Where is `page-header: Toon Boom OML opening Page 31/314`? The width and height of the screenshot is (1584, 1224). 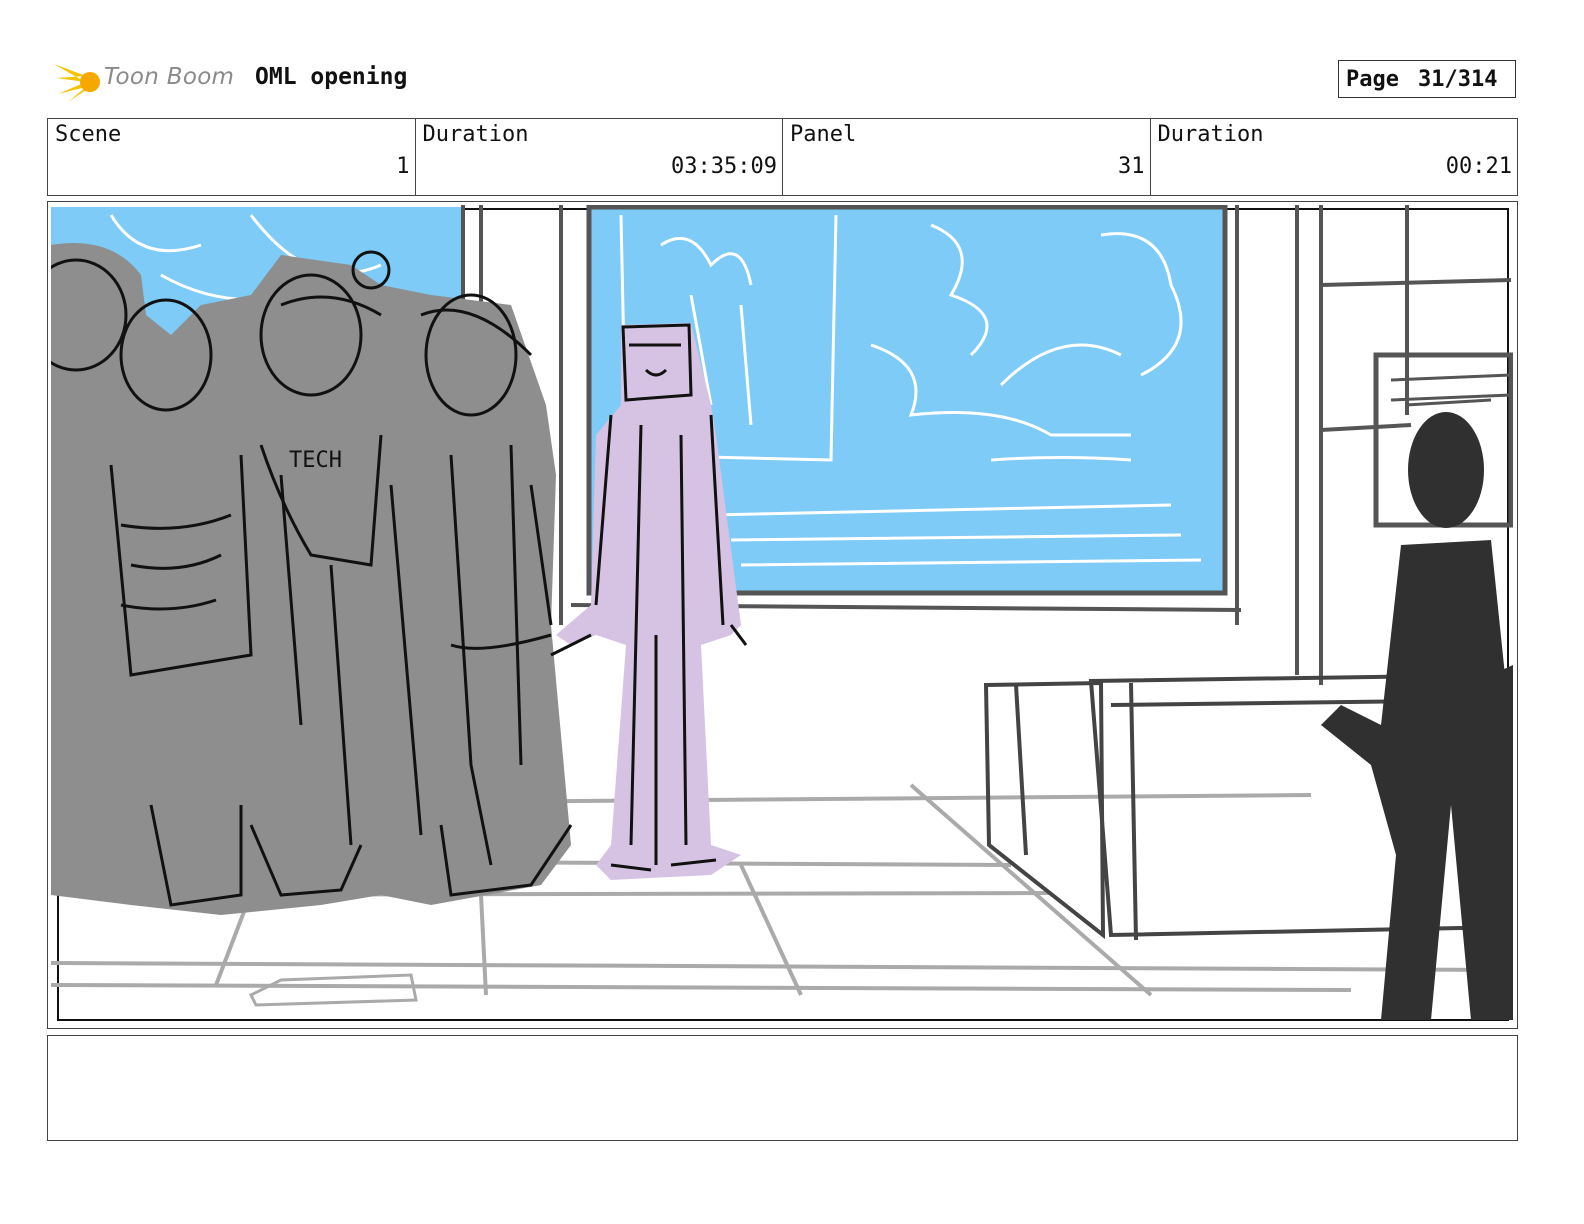 page-header: Toon Boom OML opening Page 31/314 is located at coordinates (792, 55).